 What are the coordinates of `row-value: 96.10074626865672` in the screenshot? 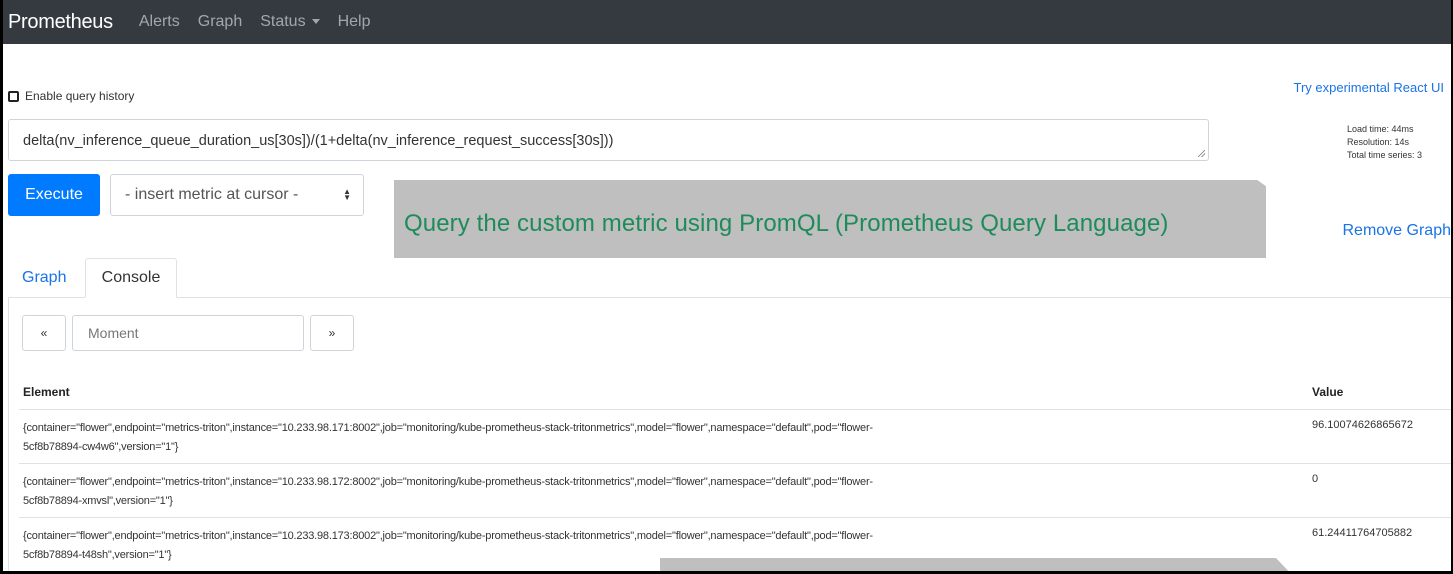 It's located at (1362, 425).